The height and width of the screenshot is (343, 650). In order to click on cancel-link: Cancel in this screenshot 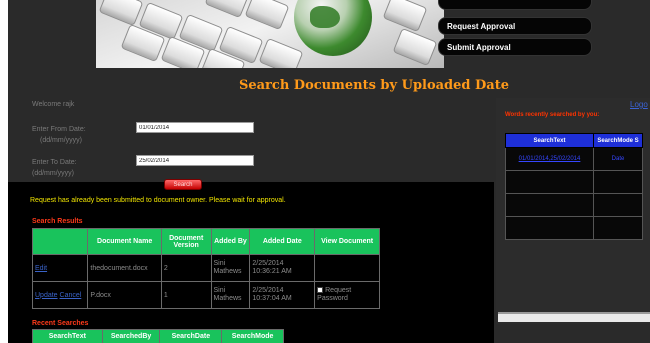, I will do `click(71, 295)`.